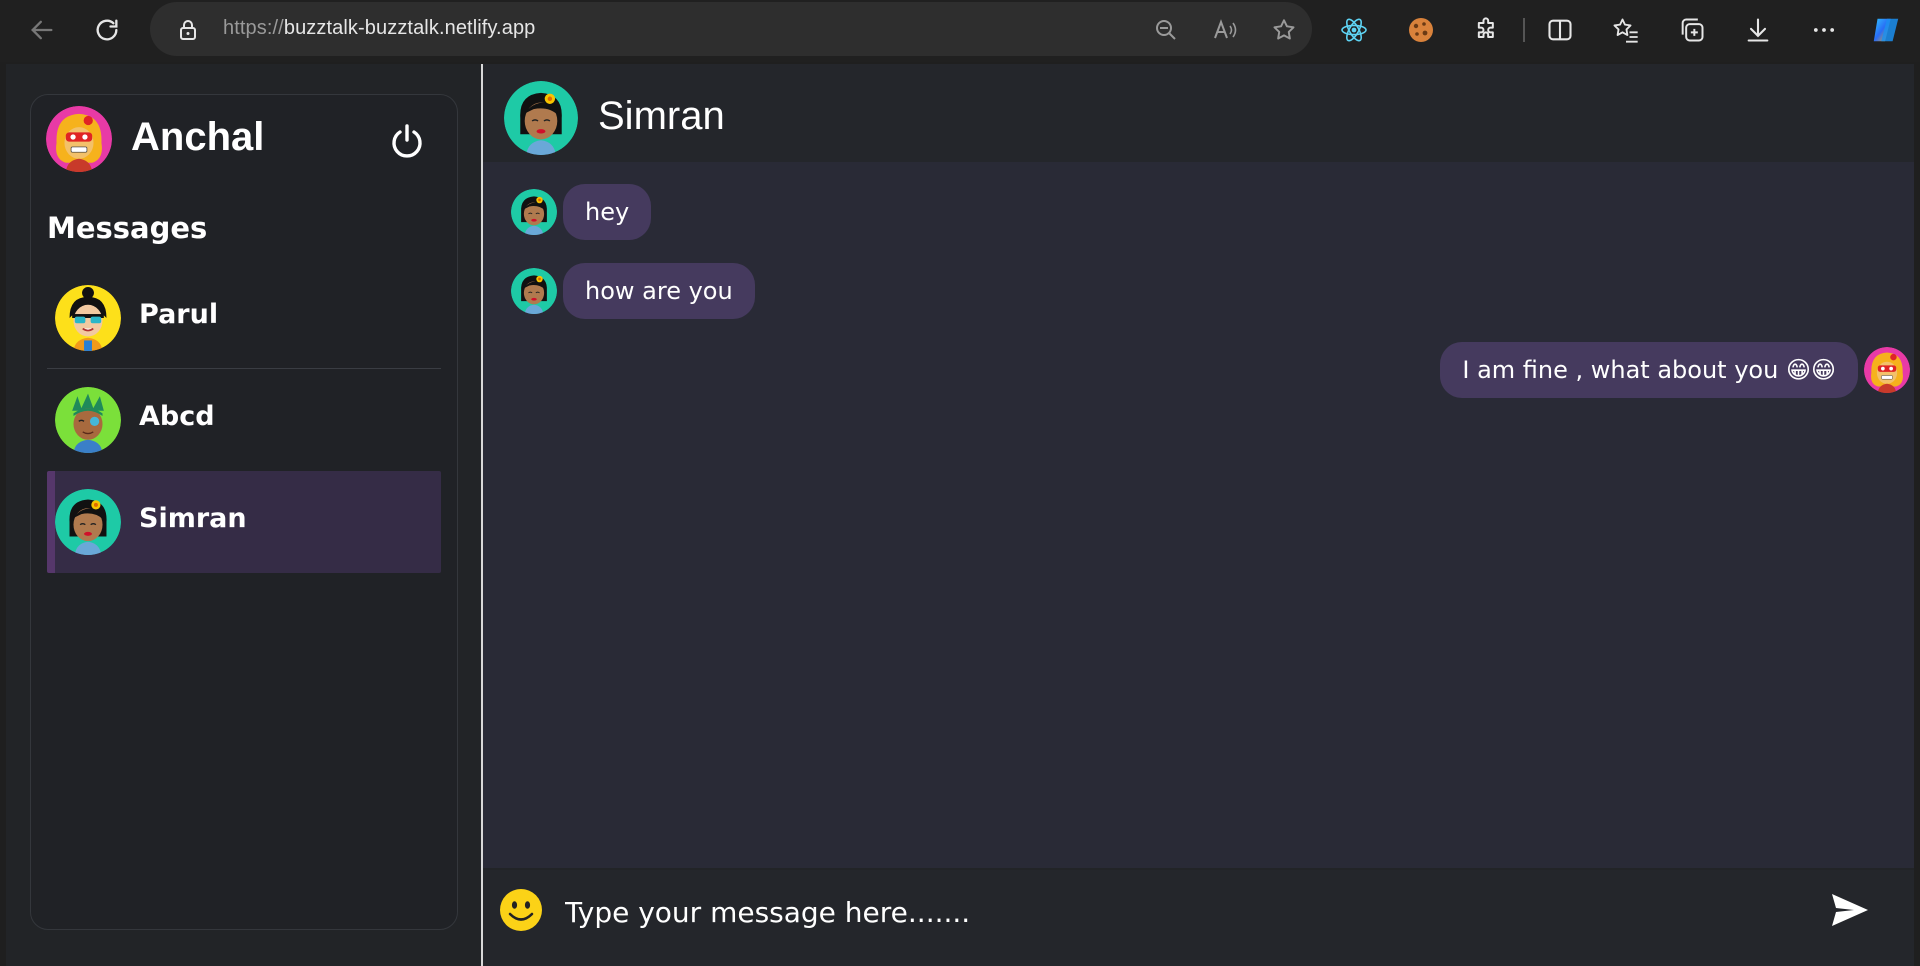 The width and height of the screenshot is (1920, 966). I want to click on copilot-icon, so click(1886, 30).